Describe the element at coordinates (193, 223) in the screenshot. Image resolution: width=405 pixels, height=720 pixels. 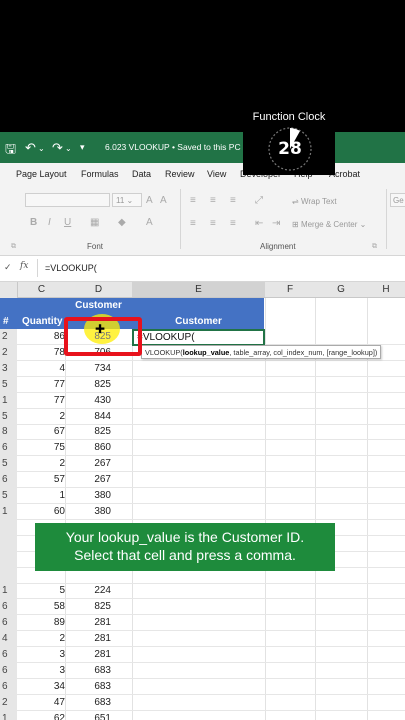
I see `align-left-icon: ≡` at that location.